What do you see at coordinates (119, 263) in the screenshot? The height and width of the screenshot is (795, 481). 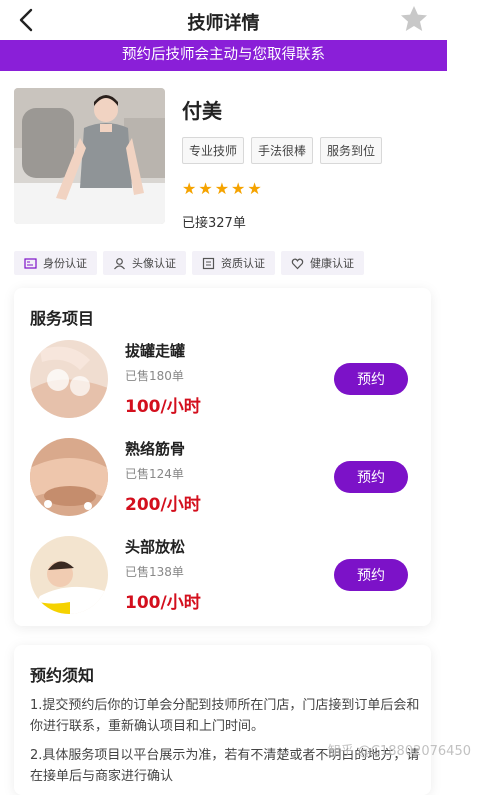 I see `user-icon` at bounding box center [119, 263].